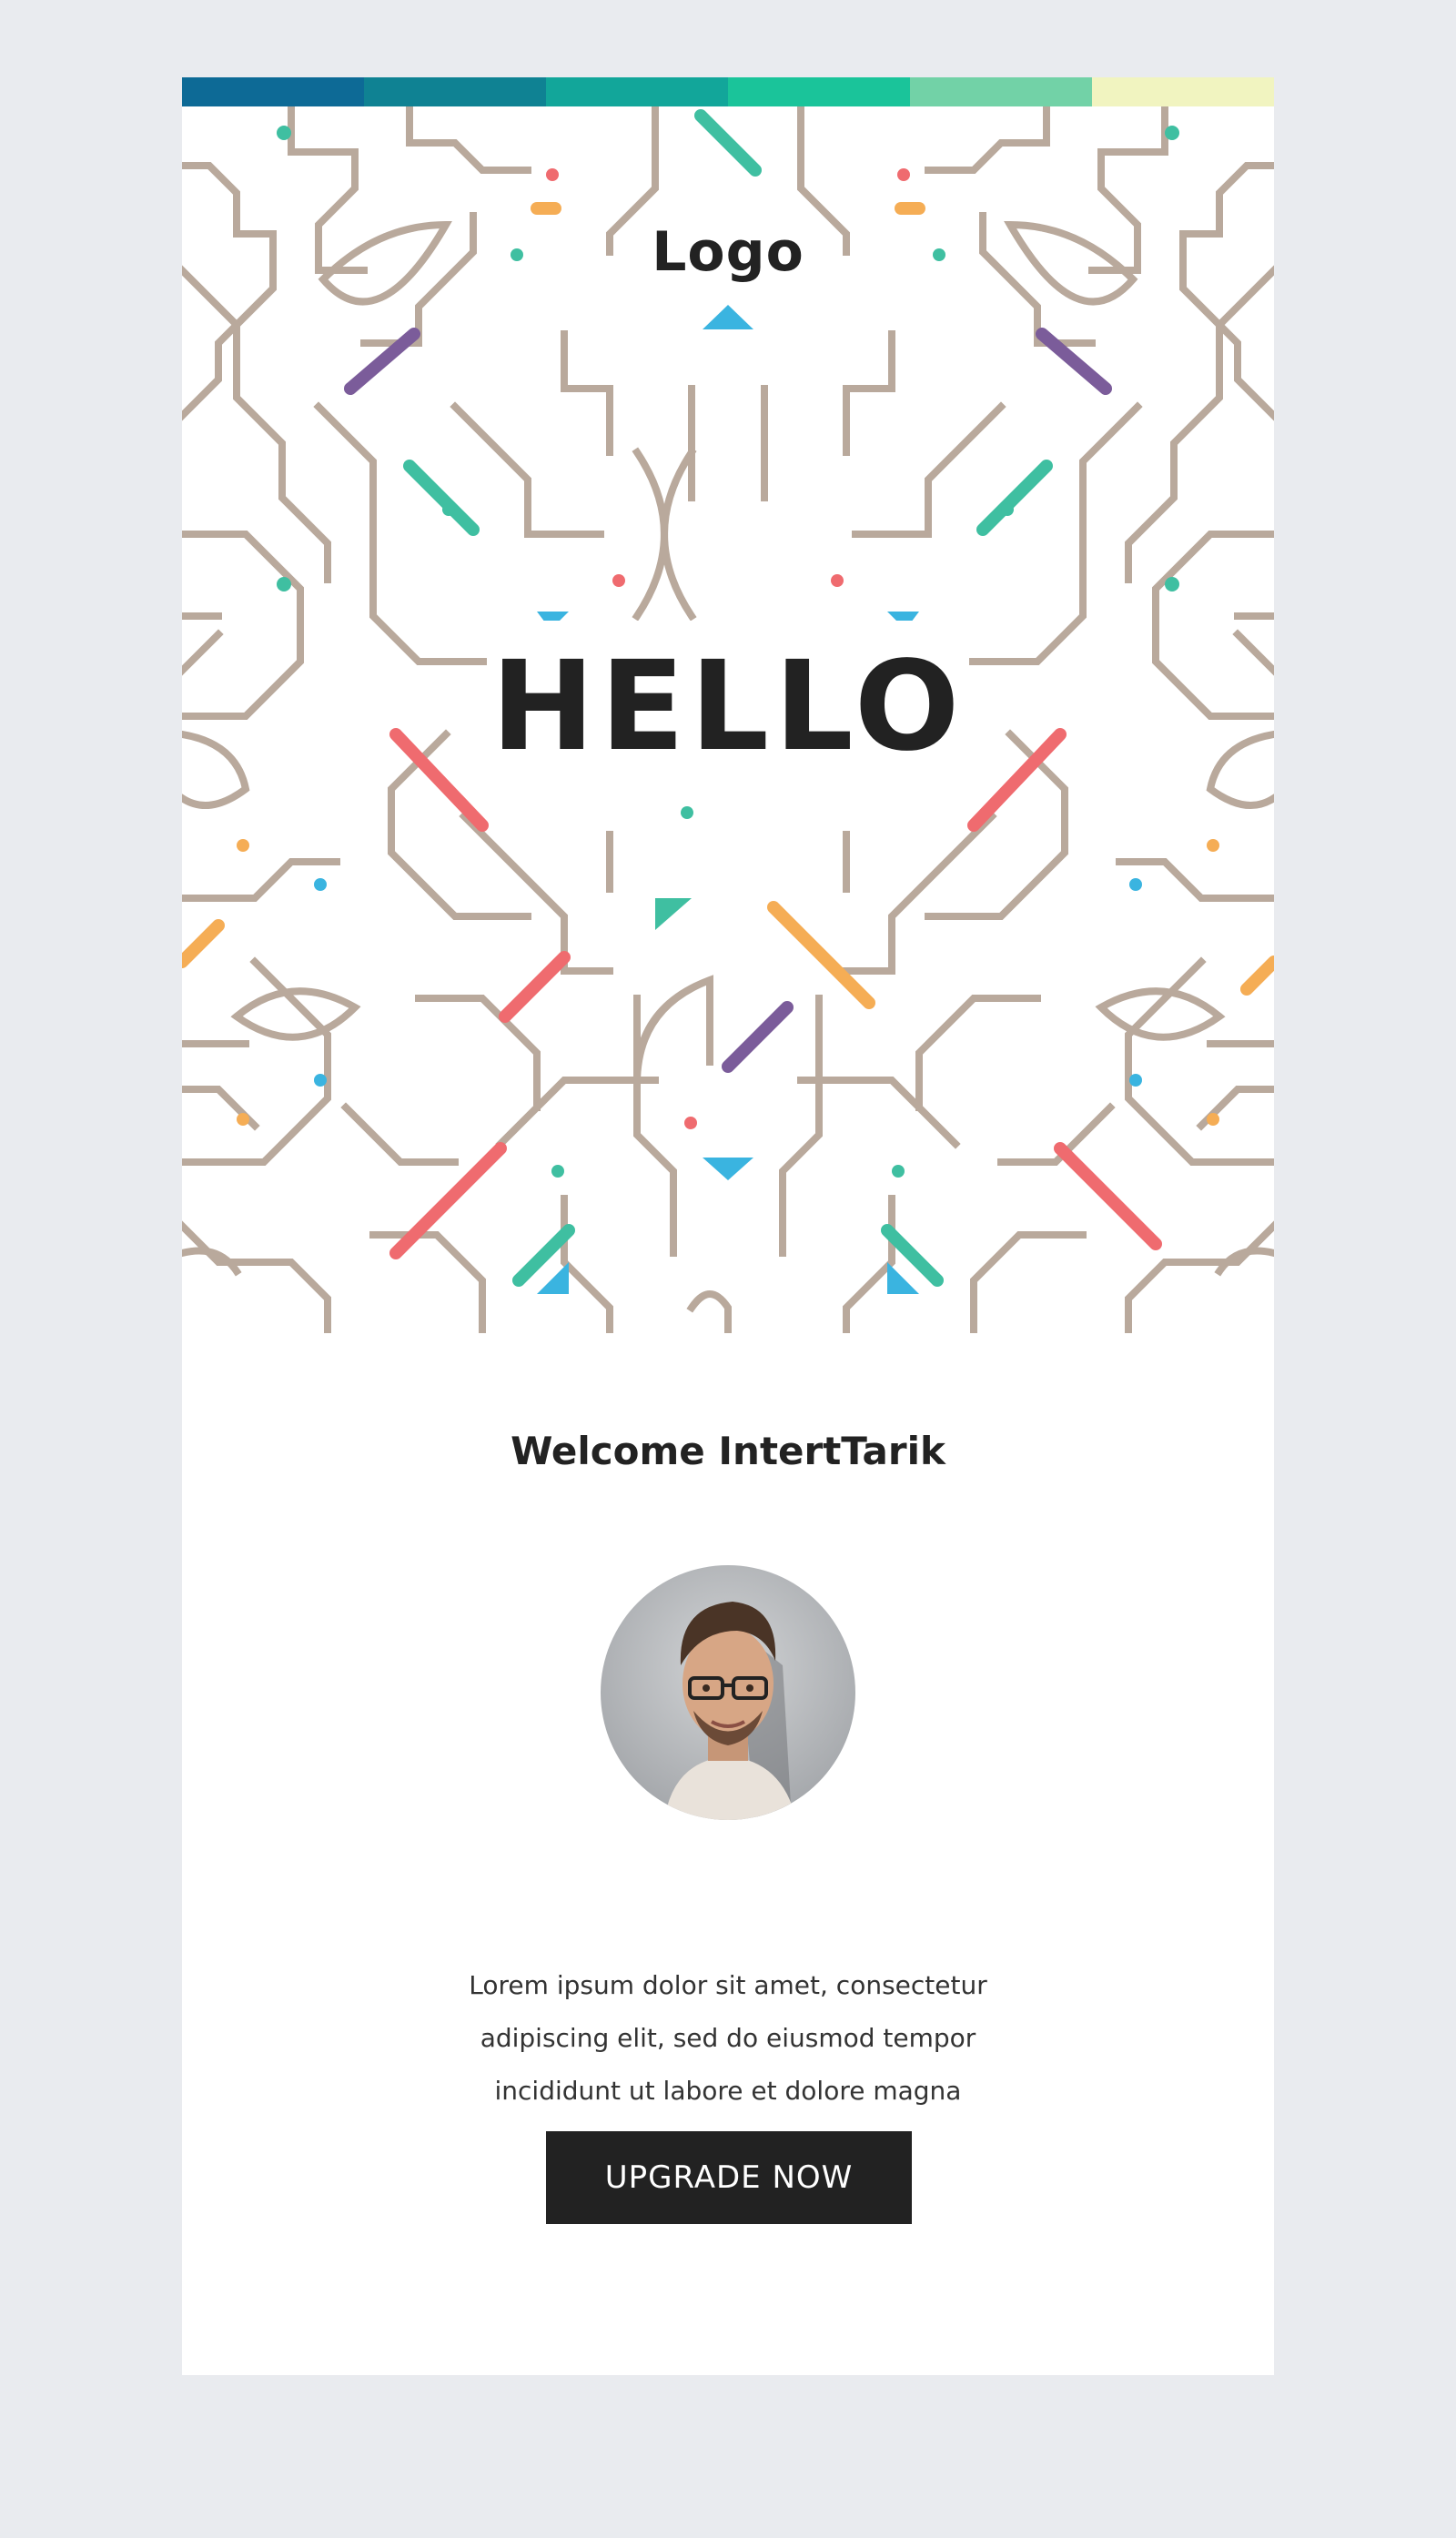 Image resolution: width=1456 pixels, height=2538 pixels. I want to click on paragraph-line: adipiscing elit, sed do eiusmod tempor, so click(728, 2038).